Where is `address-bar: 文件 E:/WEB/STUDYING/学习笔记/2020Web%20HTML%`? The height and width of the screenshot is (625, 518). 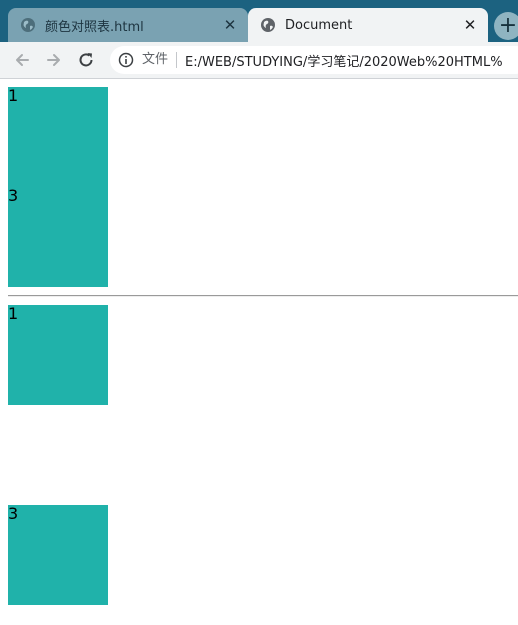 address-bar: 文件 E:/WEB/STUDYING/学习笔记/2020Web%20HTML% is located at coordinates (314, 60).